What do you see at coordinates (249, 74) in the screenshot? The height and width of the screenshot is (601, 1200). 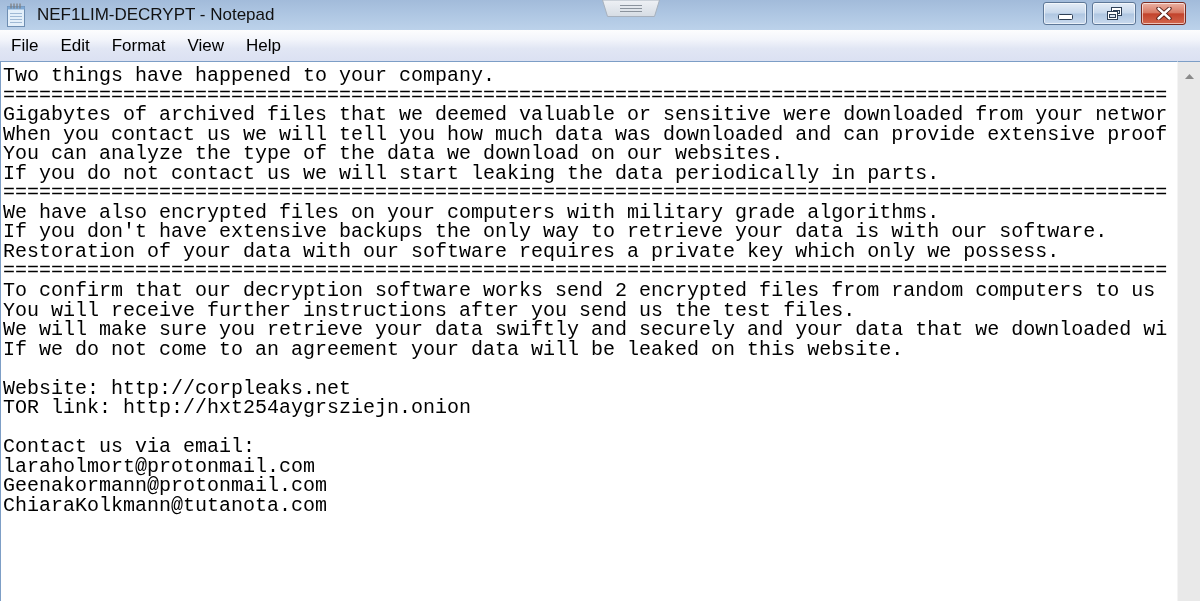 I see `text-line: Two things have happened to your company.` at bounding box center [249, 74].